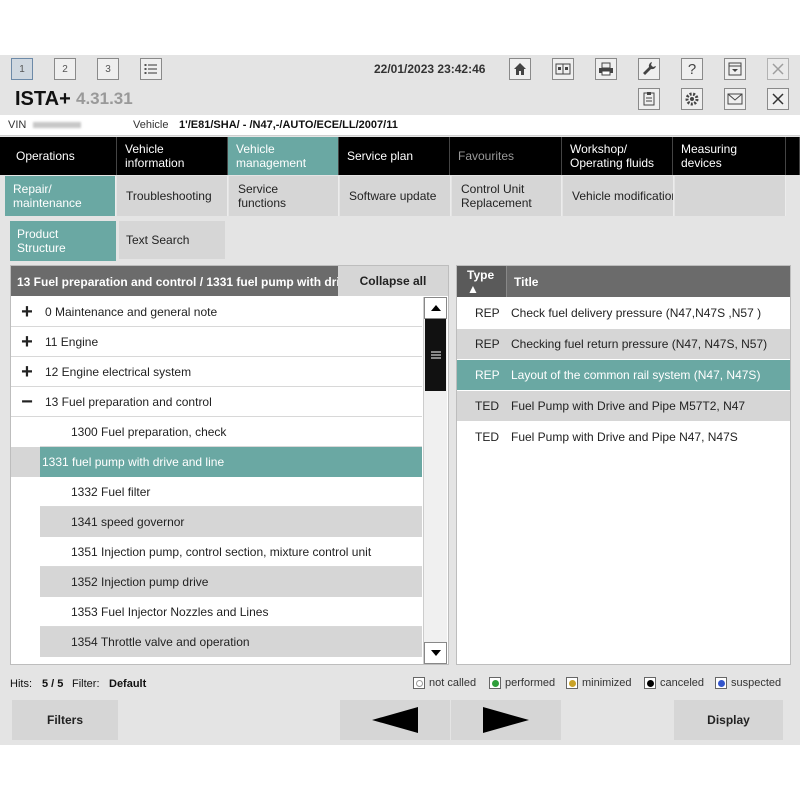 The width and height of the screenshot is (800, 800). Describe the element at coordinates (27, 402) in the screenshot. I see `collapse-minus-icon: −` at that location.